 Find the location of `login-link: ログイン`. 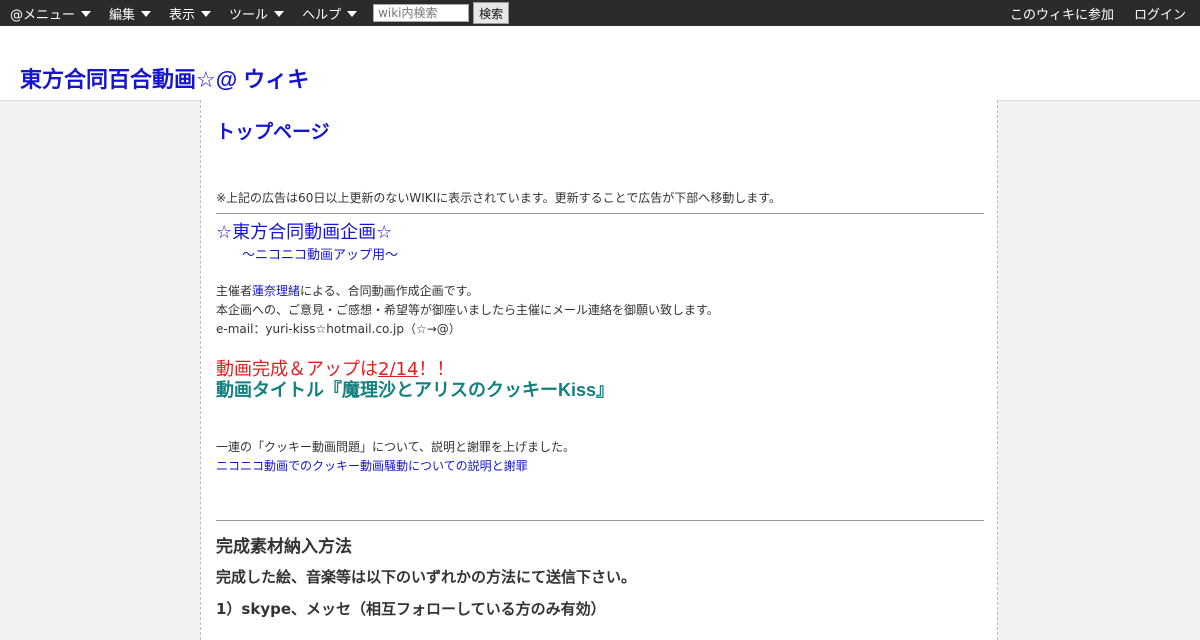

login-link: ログイン is located at coordinates (1160, 13).